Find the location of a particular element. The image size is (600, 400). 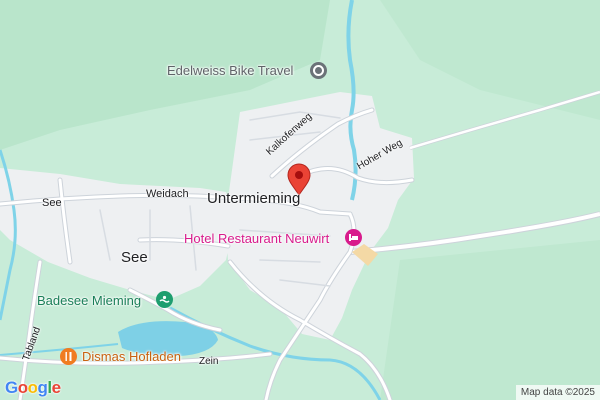

map-attribution: Map data ©2025 is located at coordinates (557, 392).